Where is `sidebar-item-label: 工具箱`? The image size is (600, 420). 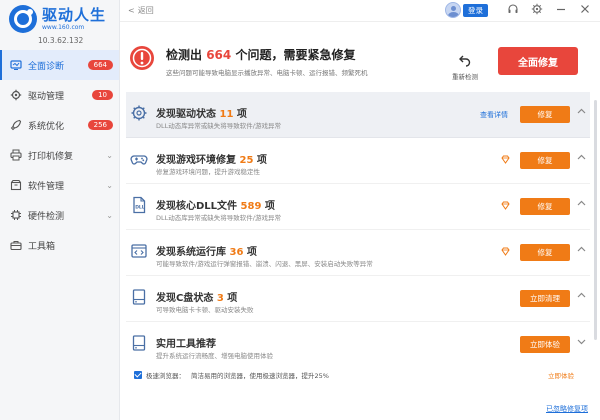 sidebar-item-label: 工具箱 is located at coordinates (42, 246).